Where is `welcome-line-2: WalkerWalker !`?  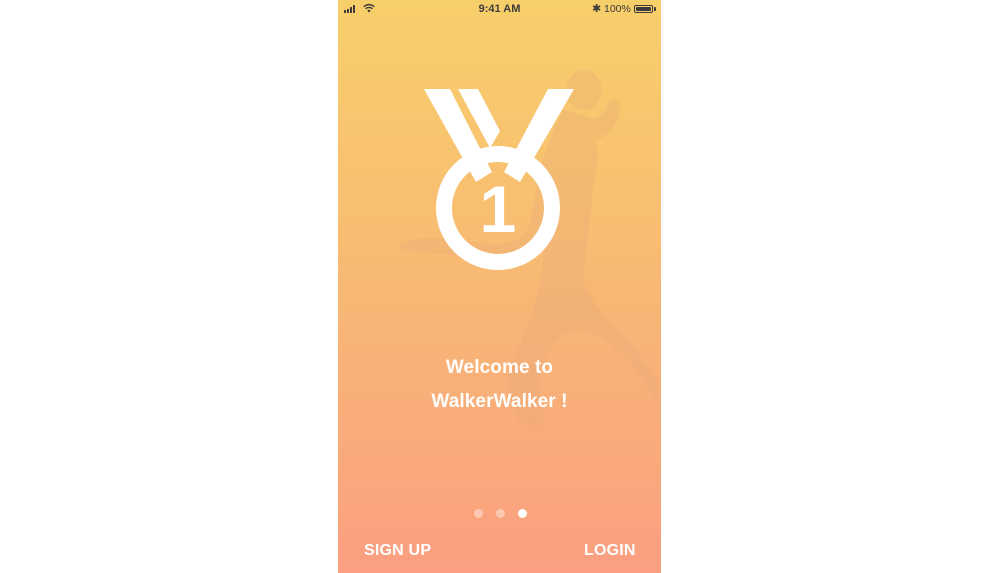 welcome-line-2: WalkerWalker ! is located at coordinates (499, 401).